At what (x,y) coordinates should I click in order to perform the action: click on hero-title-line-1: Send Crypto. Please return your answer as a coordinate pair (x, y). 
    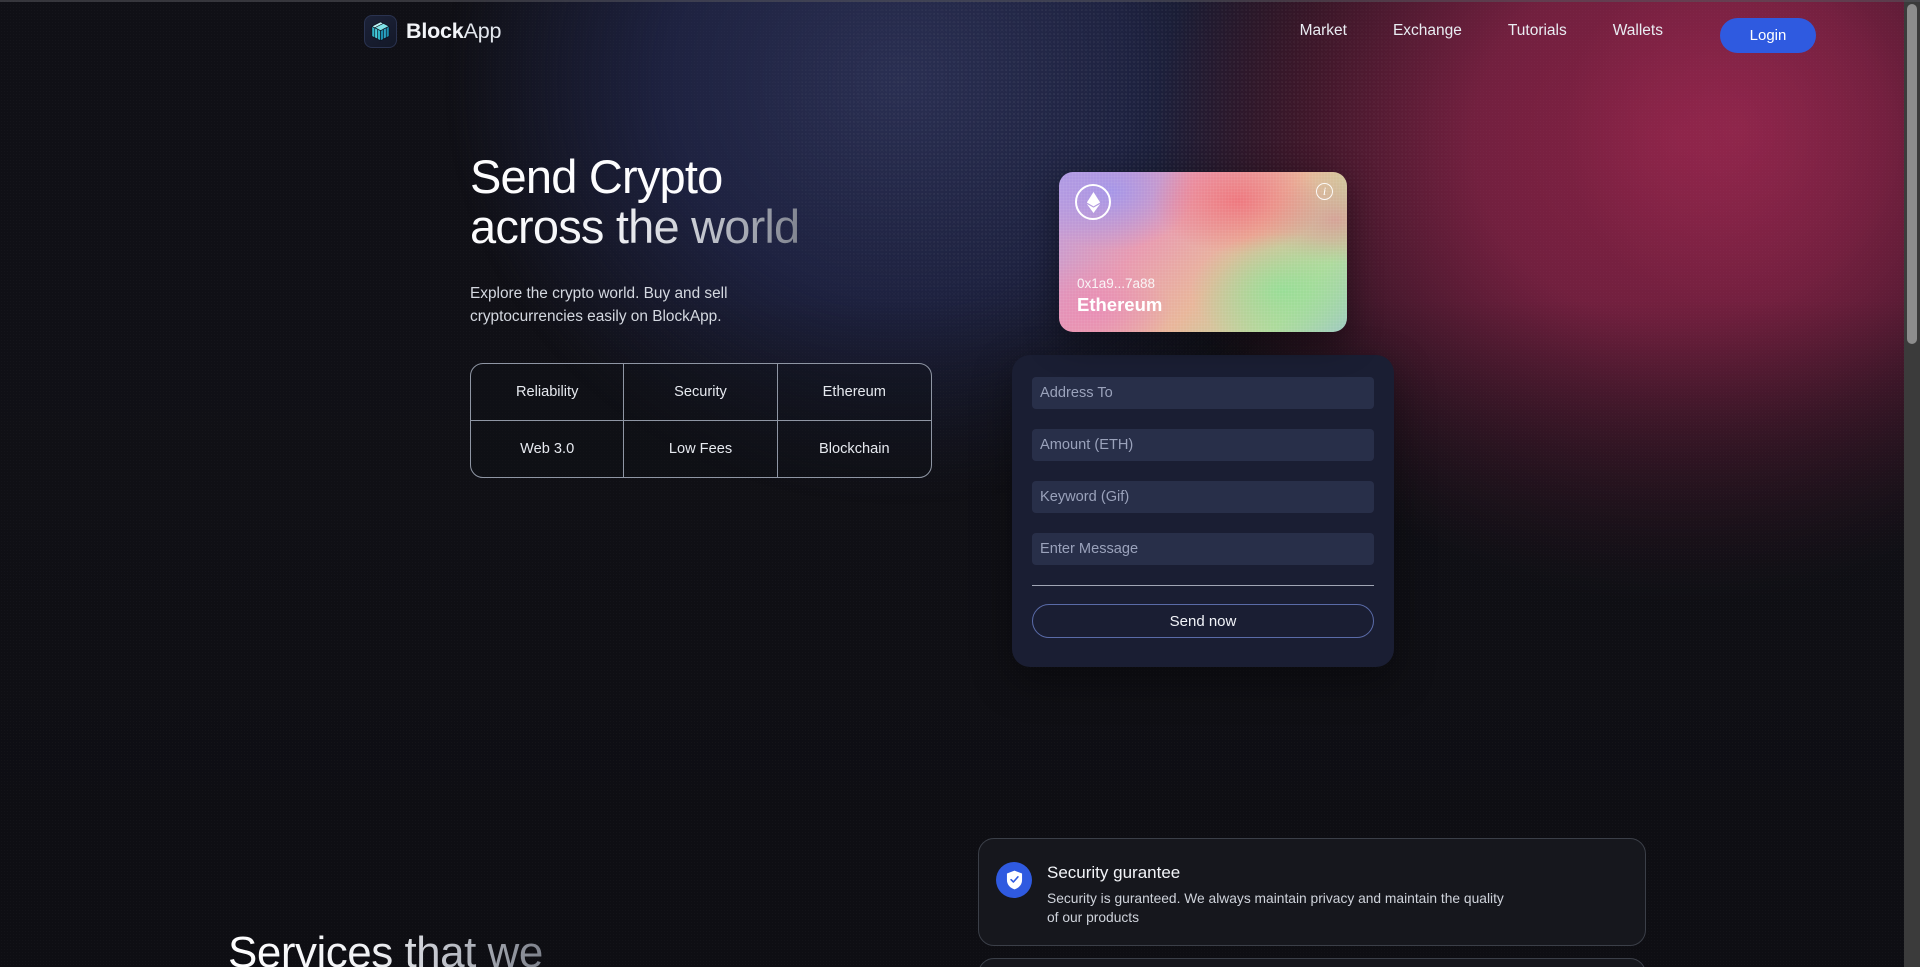
    Looking at the image, I should click on (596, 176).